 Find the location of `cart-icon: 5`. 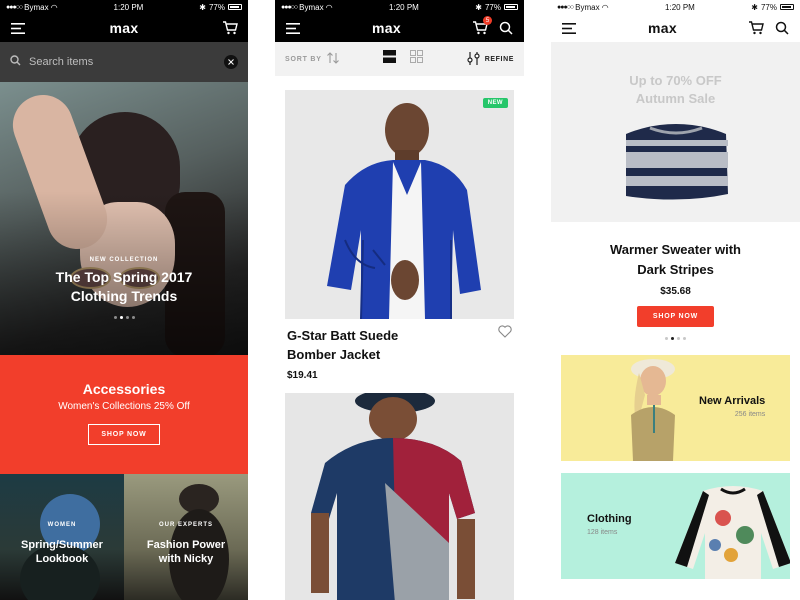

cart-icon: 5 is located at coordinates (481, 27).